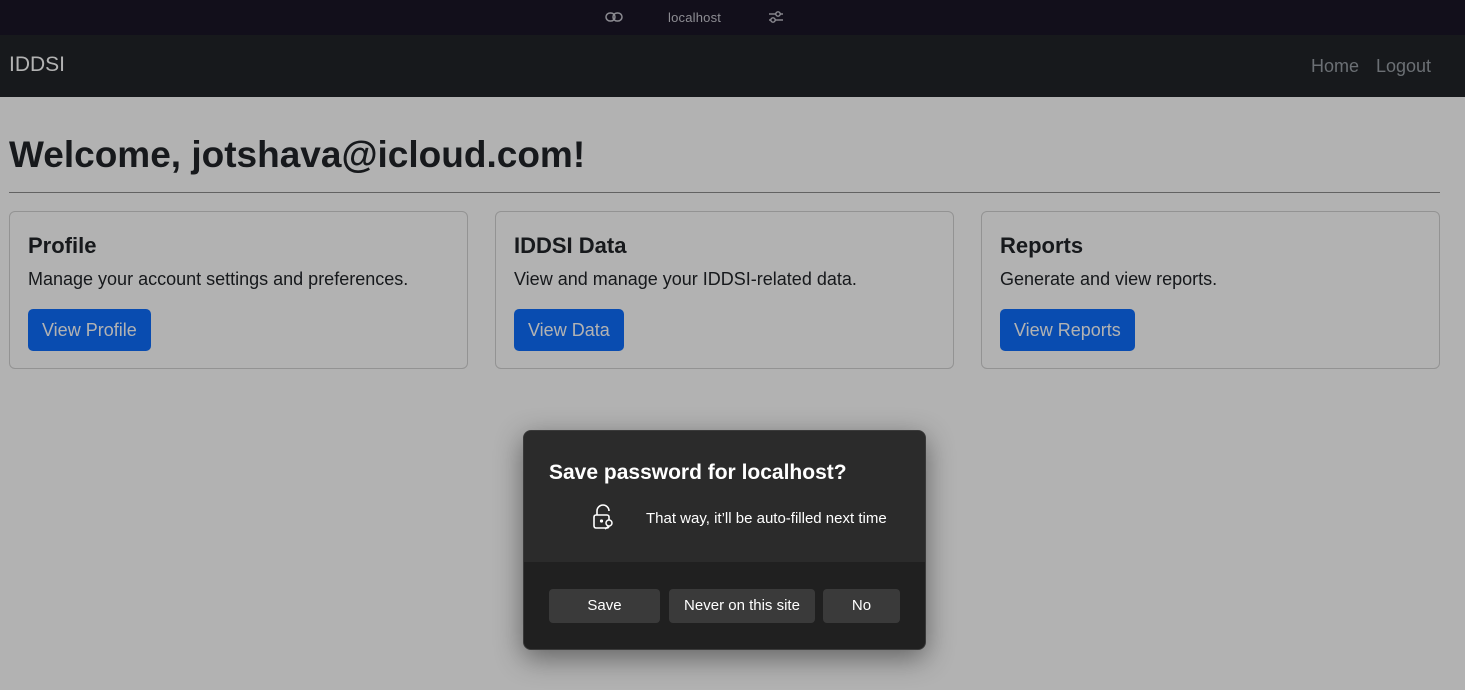  Describe the element at coordinates (603, 517) in the screenshot. I see `lock-key-icon` at that location.